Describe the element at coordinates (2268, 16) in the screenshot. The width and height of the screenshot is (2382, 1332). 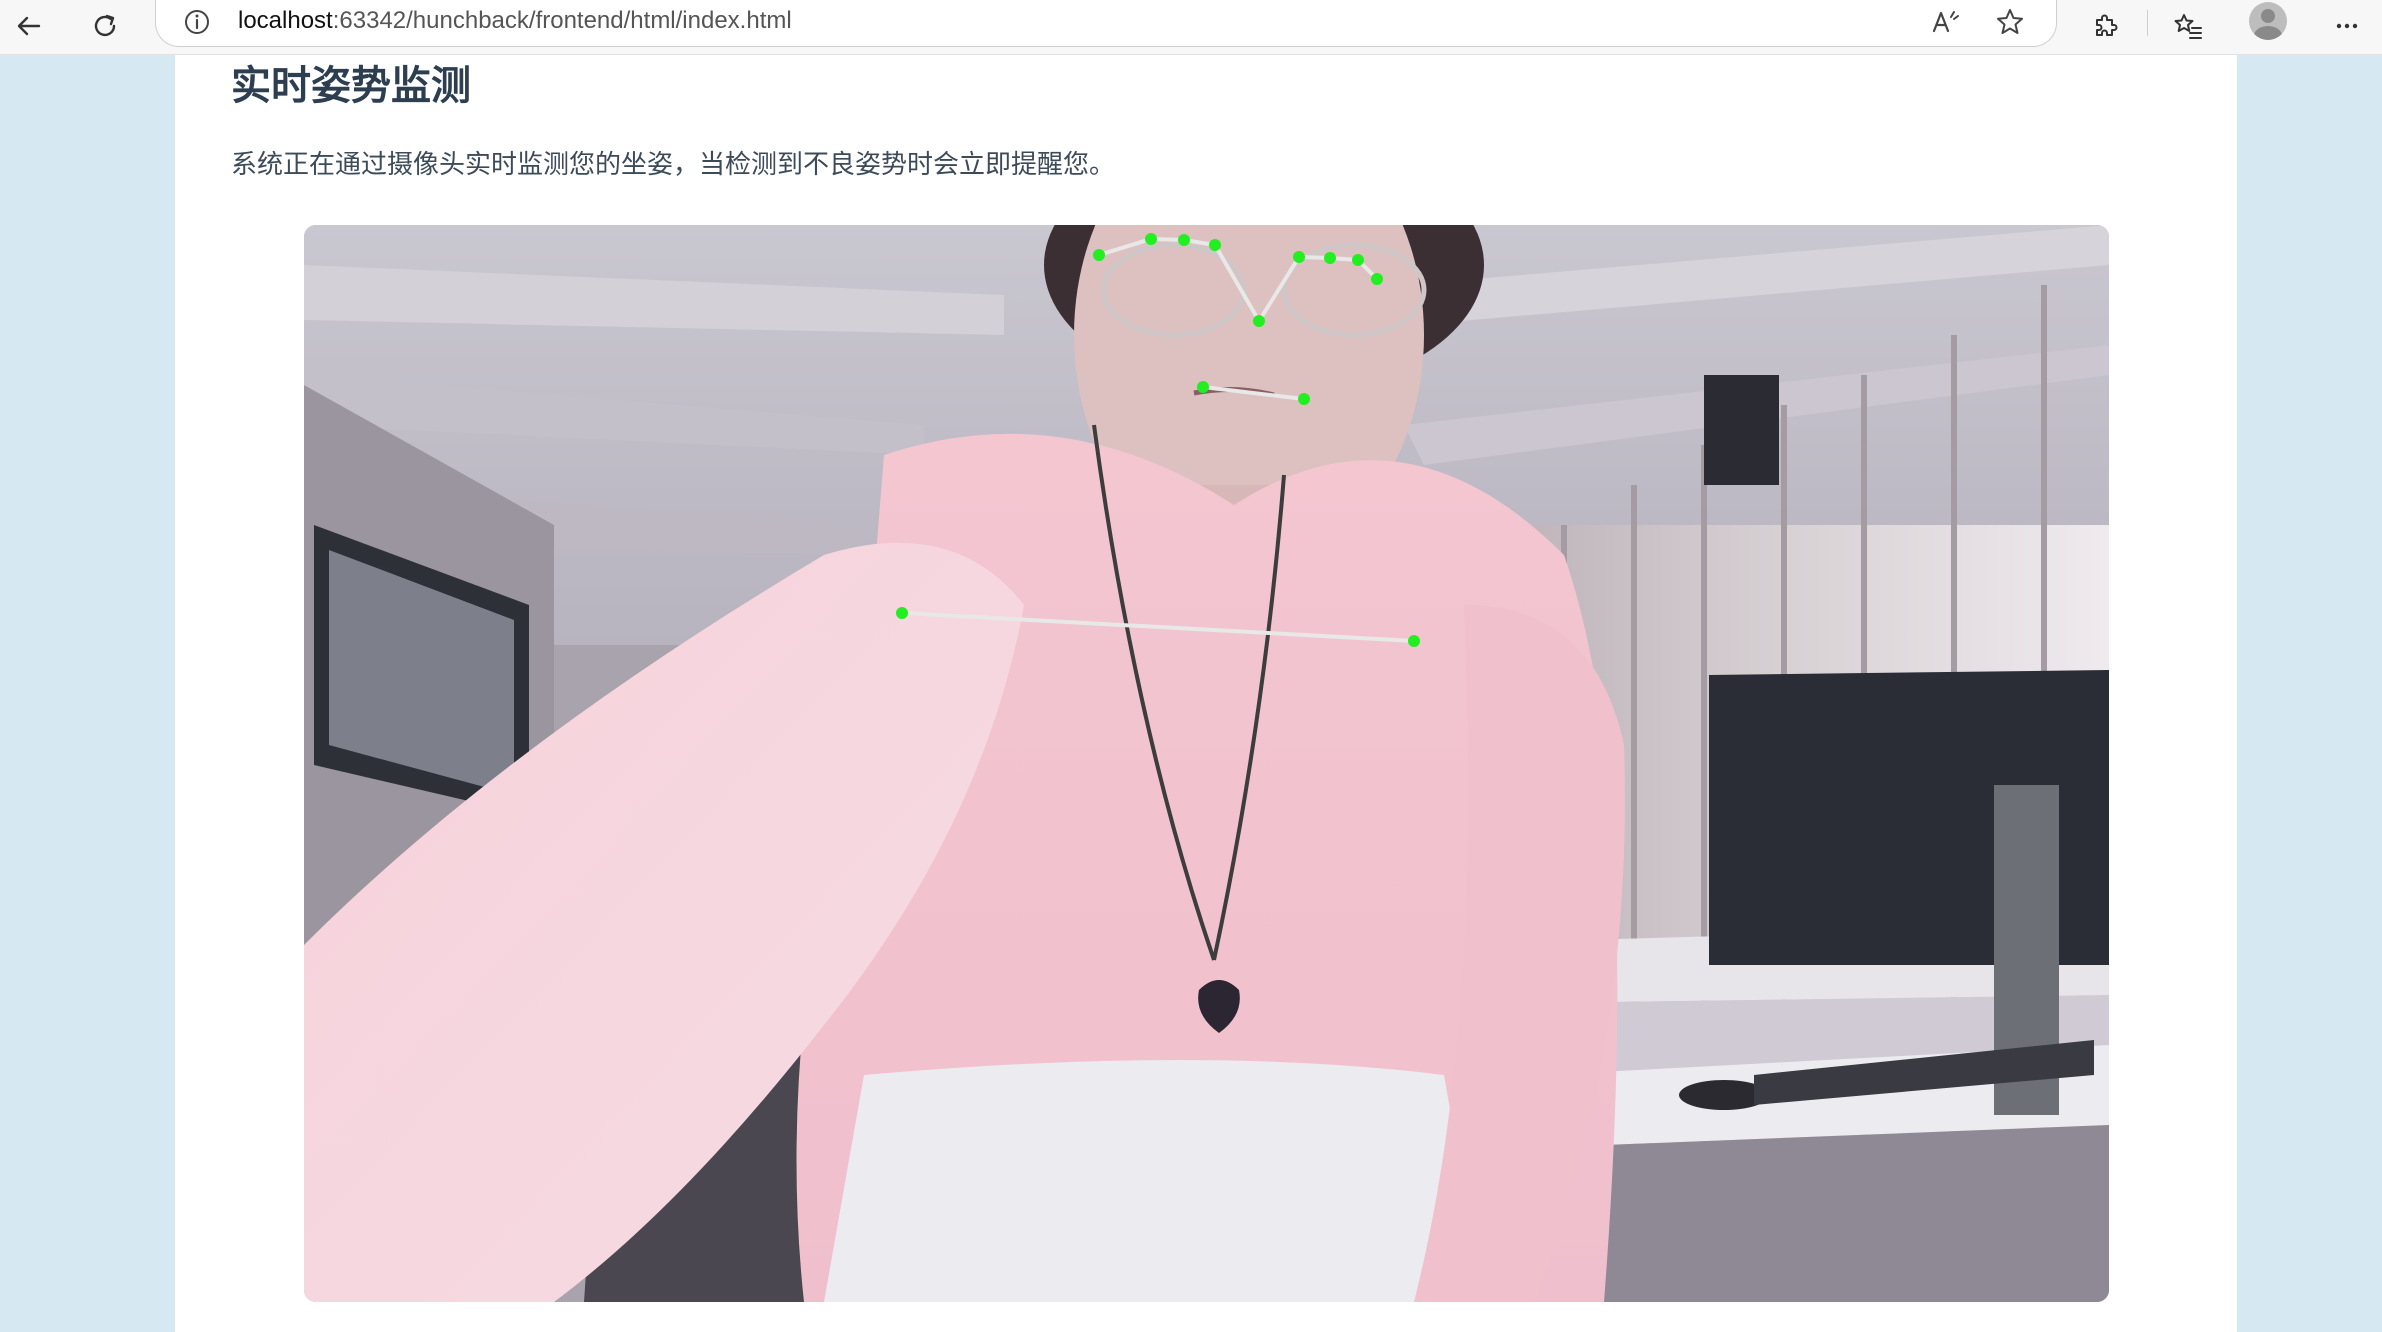
I see `avatar-head` at that location.